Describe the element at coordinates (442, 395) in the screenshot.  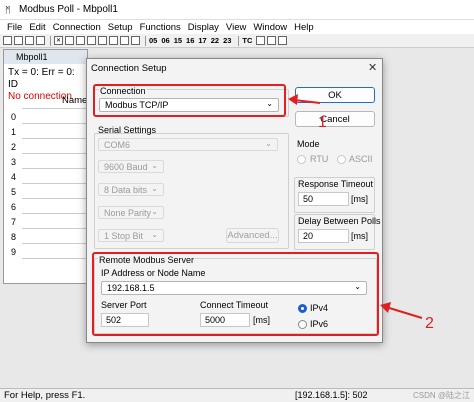
I see `watermark-text: CSDN @陆之江` at that location.